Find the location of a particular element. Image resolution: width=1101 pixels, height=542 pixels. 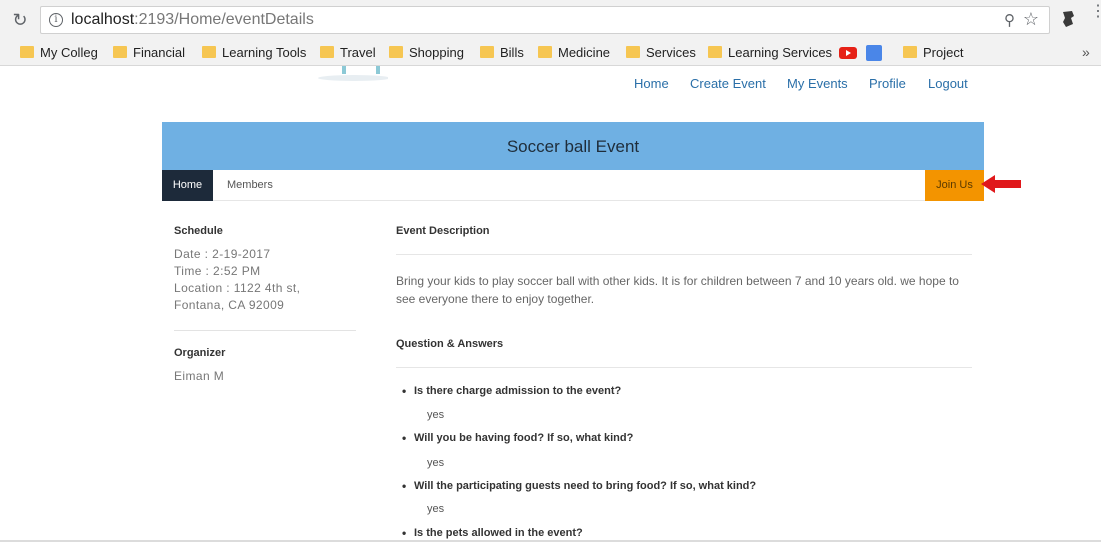

nav-home: Home is located at coordinates (651, 83).